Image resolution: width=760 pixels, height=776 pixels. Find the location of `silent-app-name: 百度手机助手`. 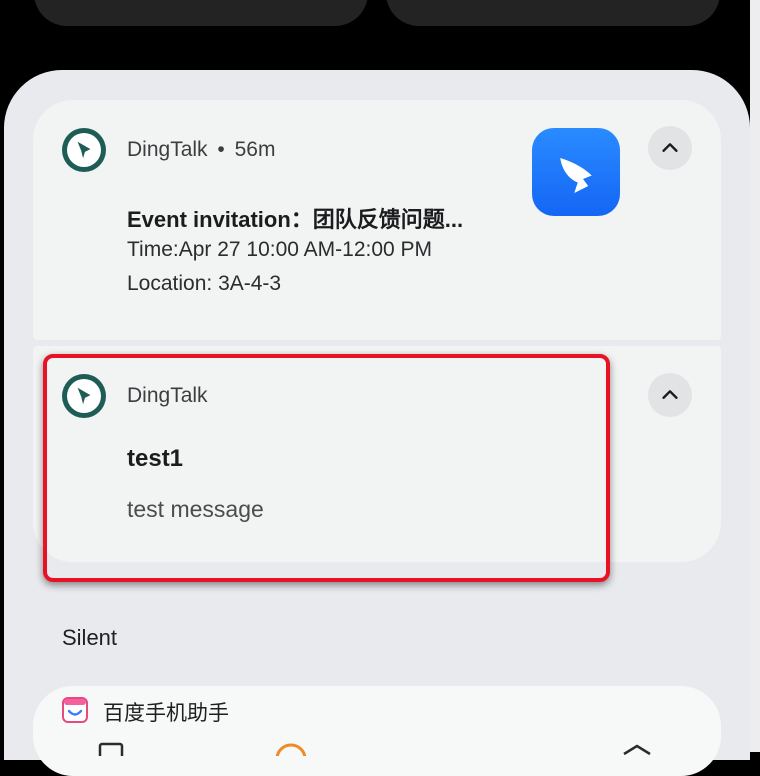

silent-app-name: 百度手机助手 is located at coordinates (166, 713).